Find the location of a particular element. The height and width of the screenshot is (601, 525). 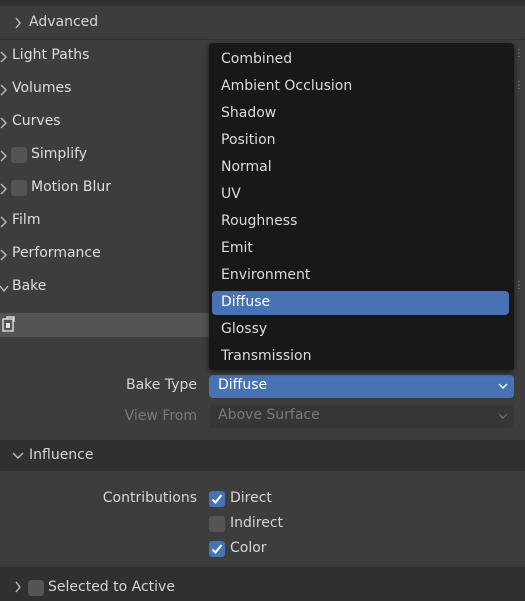

panel-label: Film is located at coordinates (26, 220).